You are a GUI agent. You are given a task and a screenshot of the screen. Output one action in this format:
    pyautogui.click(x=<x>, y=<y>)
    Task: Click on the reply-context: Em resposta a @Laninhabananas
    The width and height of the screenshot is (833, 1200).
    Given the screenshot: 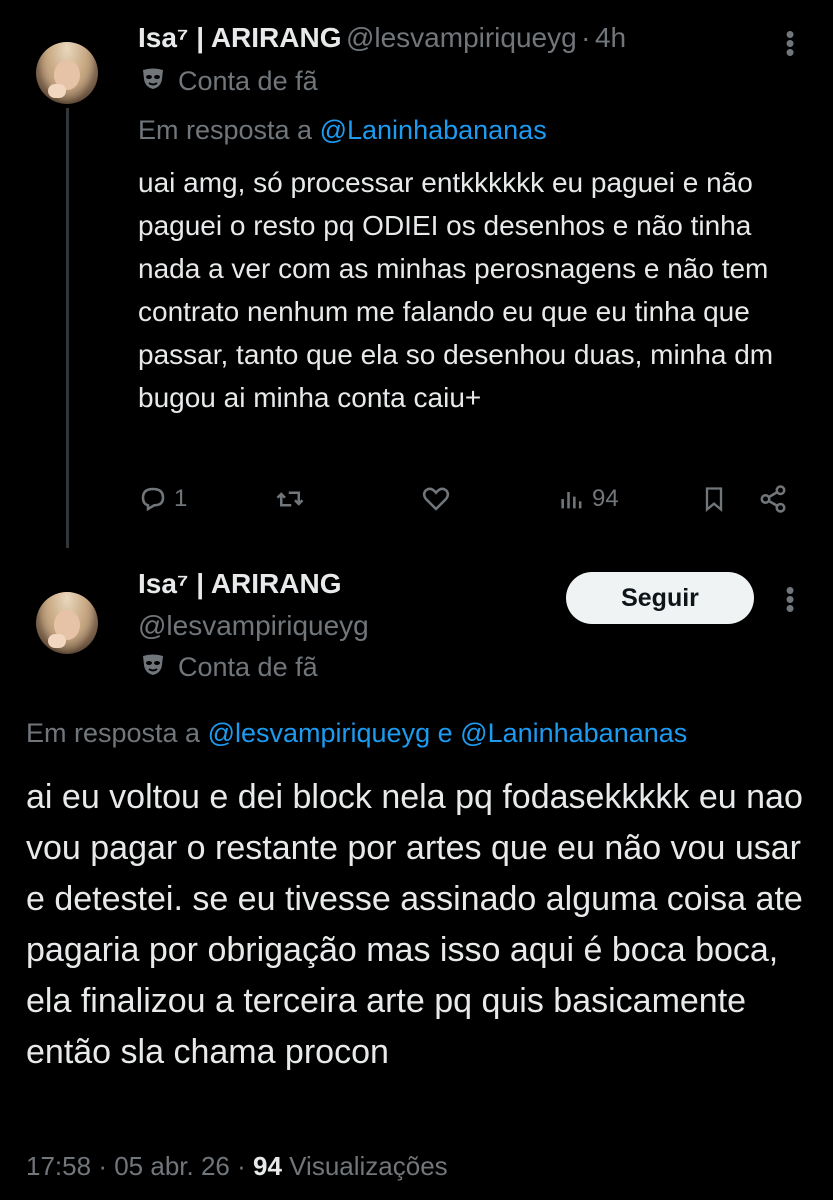 What is the action you would take?
    pyautogui.click(x=342, y=130)
    